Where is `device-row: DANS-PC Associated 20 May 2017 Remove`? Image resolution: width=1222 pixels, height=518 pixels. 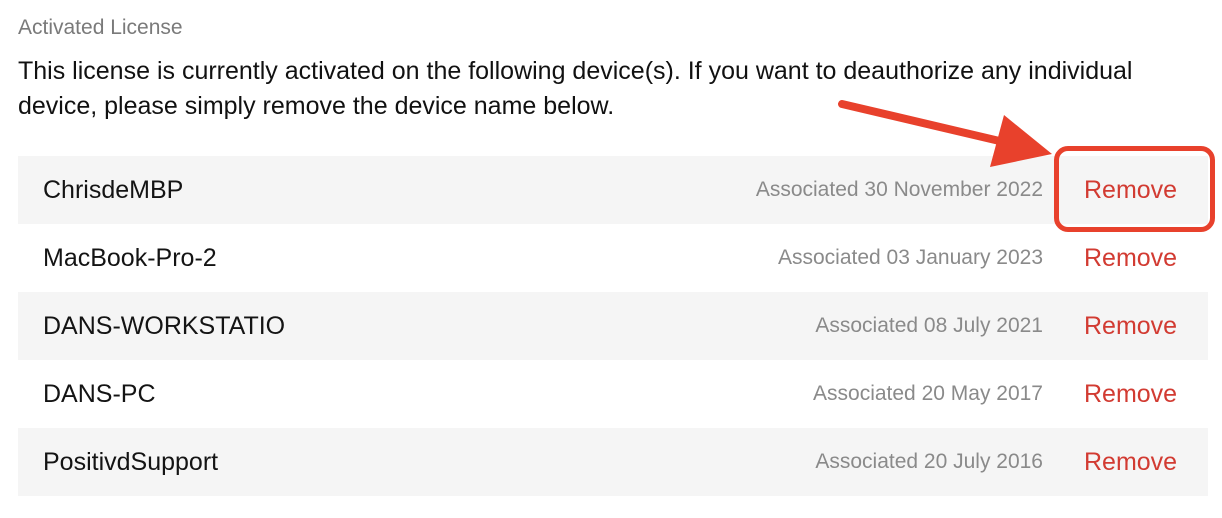
device-row: DANS-PC Associated 20 May 2017 Remove is located at coordinates (613, 394).